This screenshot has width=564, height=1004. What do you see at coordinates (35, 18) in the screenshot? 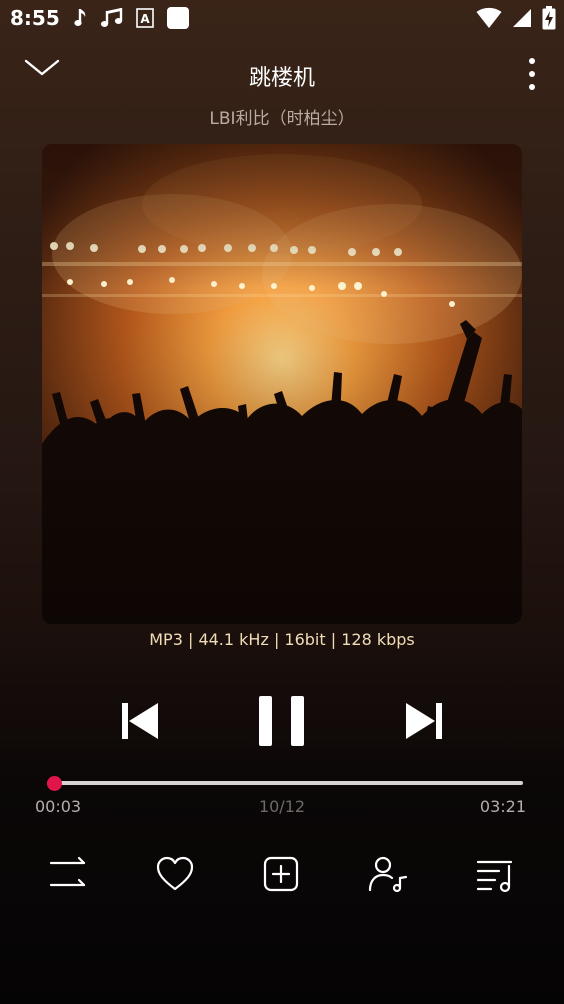
I see `status-time: 8:55` at bounding box center [35, 18].